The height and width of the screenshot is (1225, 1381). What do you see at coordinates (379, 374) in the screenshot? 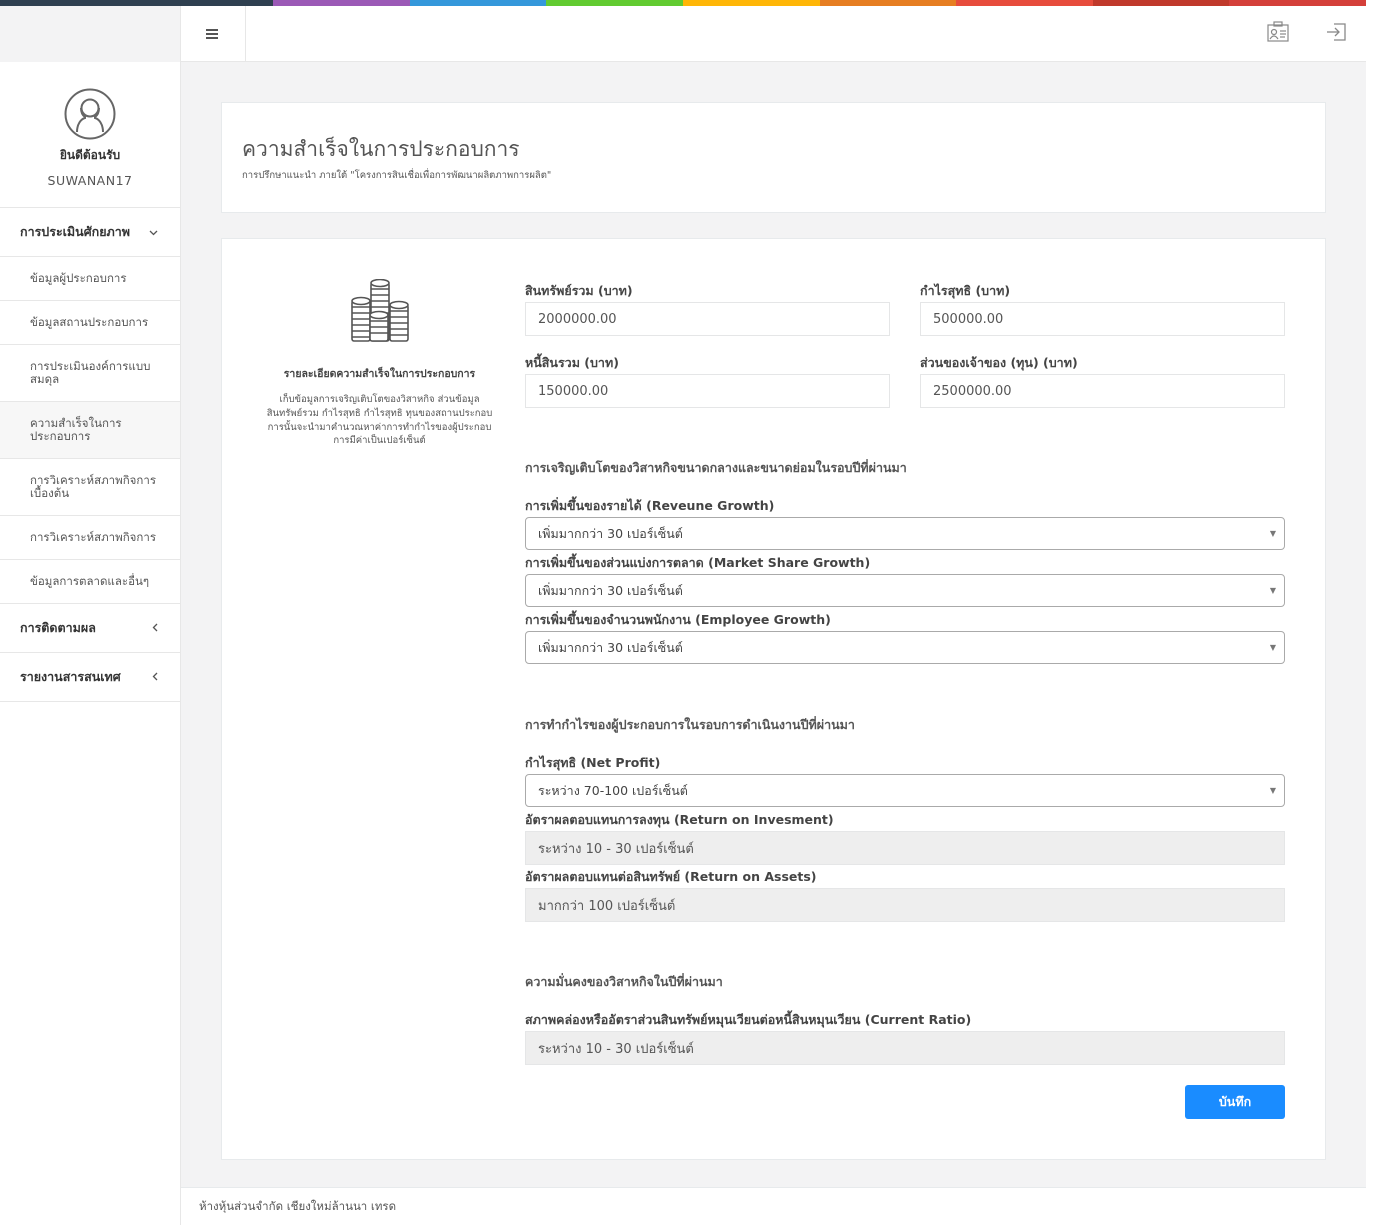
I see `description-title: รายละเอียดความสำเร็จในการประกอบการ` at bounding box center [379, 374].